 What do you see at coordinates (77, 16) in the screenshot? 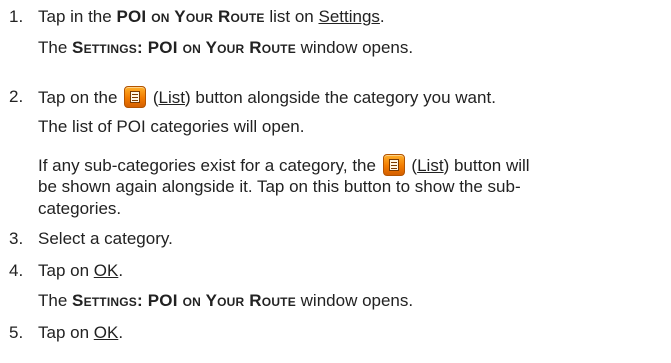
I see `step-text: Tap in the` at bounding box center [77, 16].